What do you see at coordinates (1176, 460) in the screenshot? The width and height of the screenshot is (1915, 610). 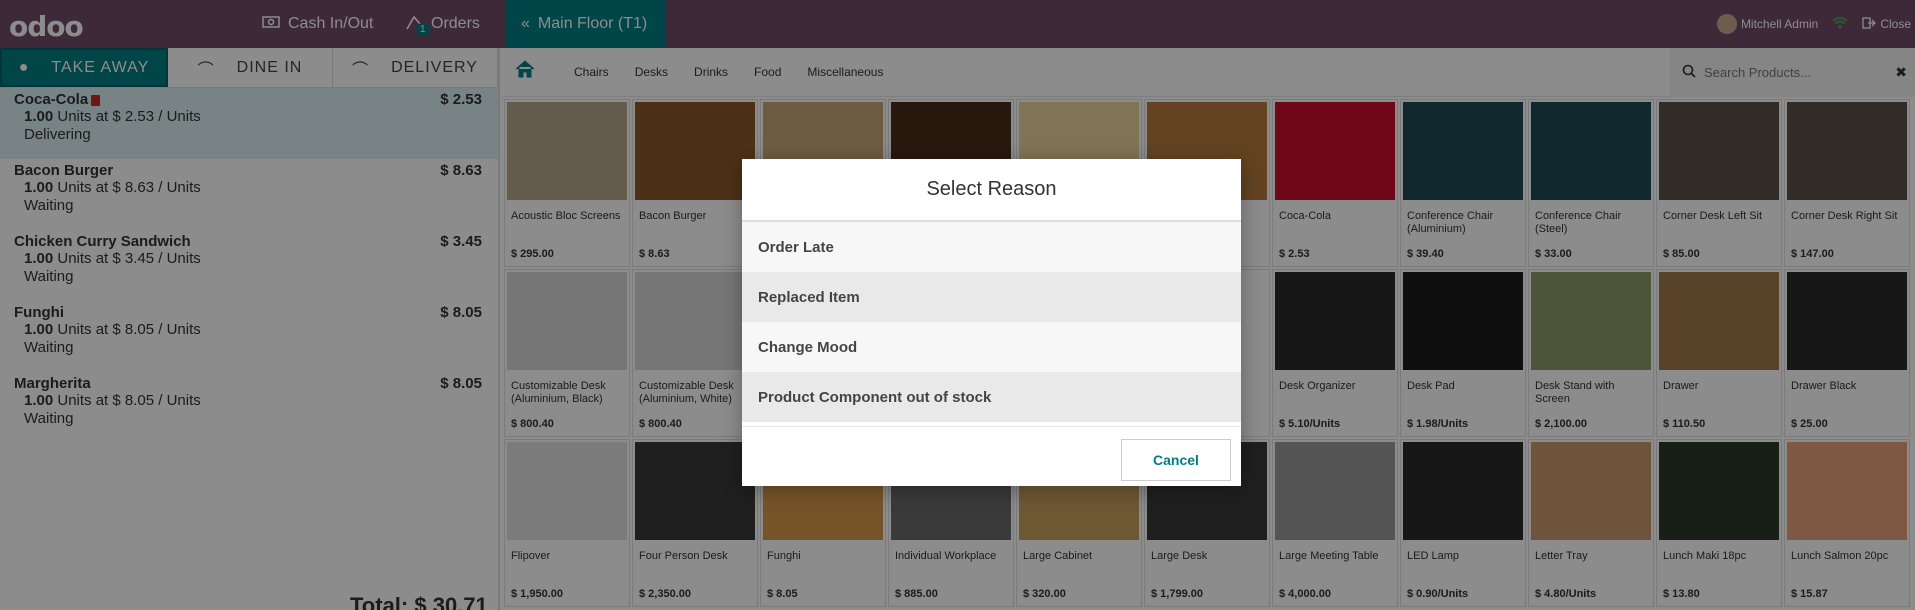 I see `cancel-button: Cancel` at bounding box center [1176, 460].